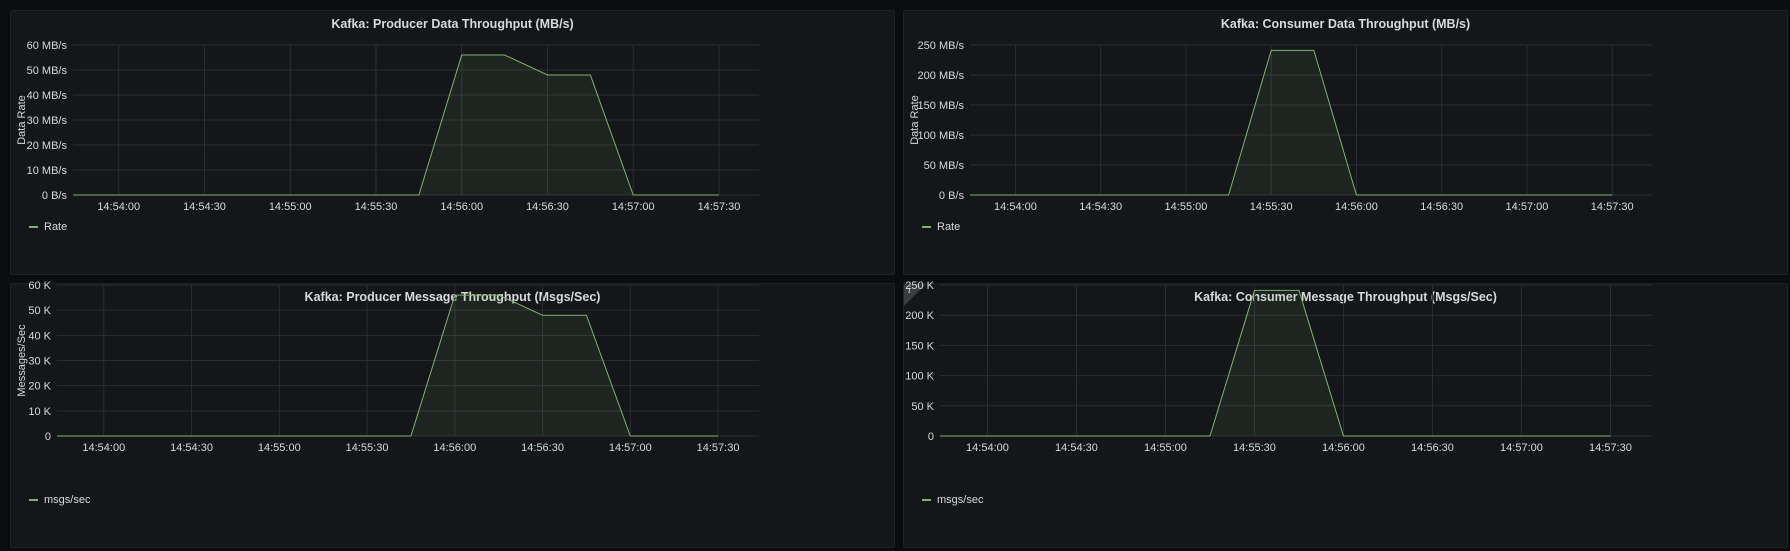 Image resolution: width=1790 pixels, height=551 pixels. What do you see at coordinates (47, 171) in the screenshot?
I see `y-tick-label: 10 MB/s` at bounding box center [47, 171].